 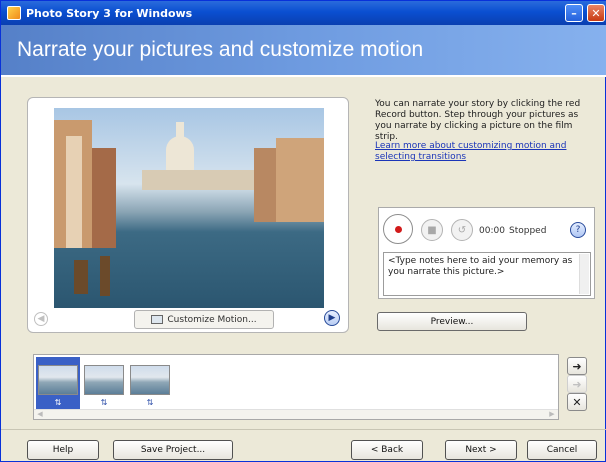 I want to click on minimize-button: –, so click(x=574, y=13).